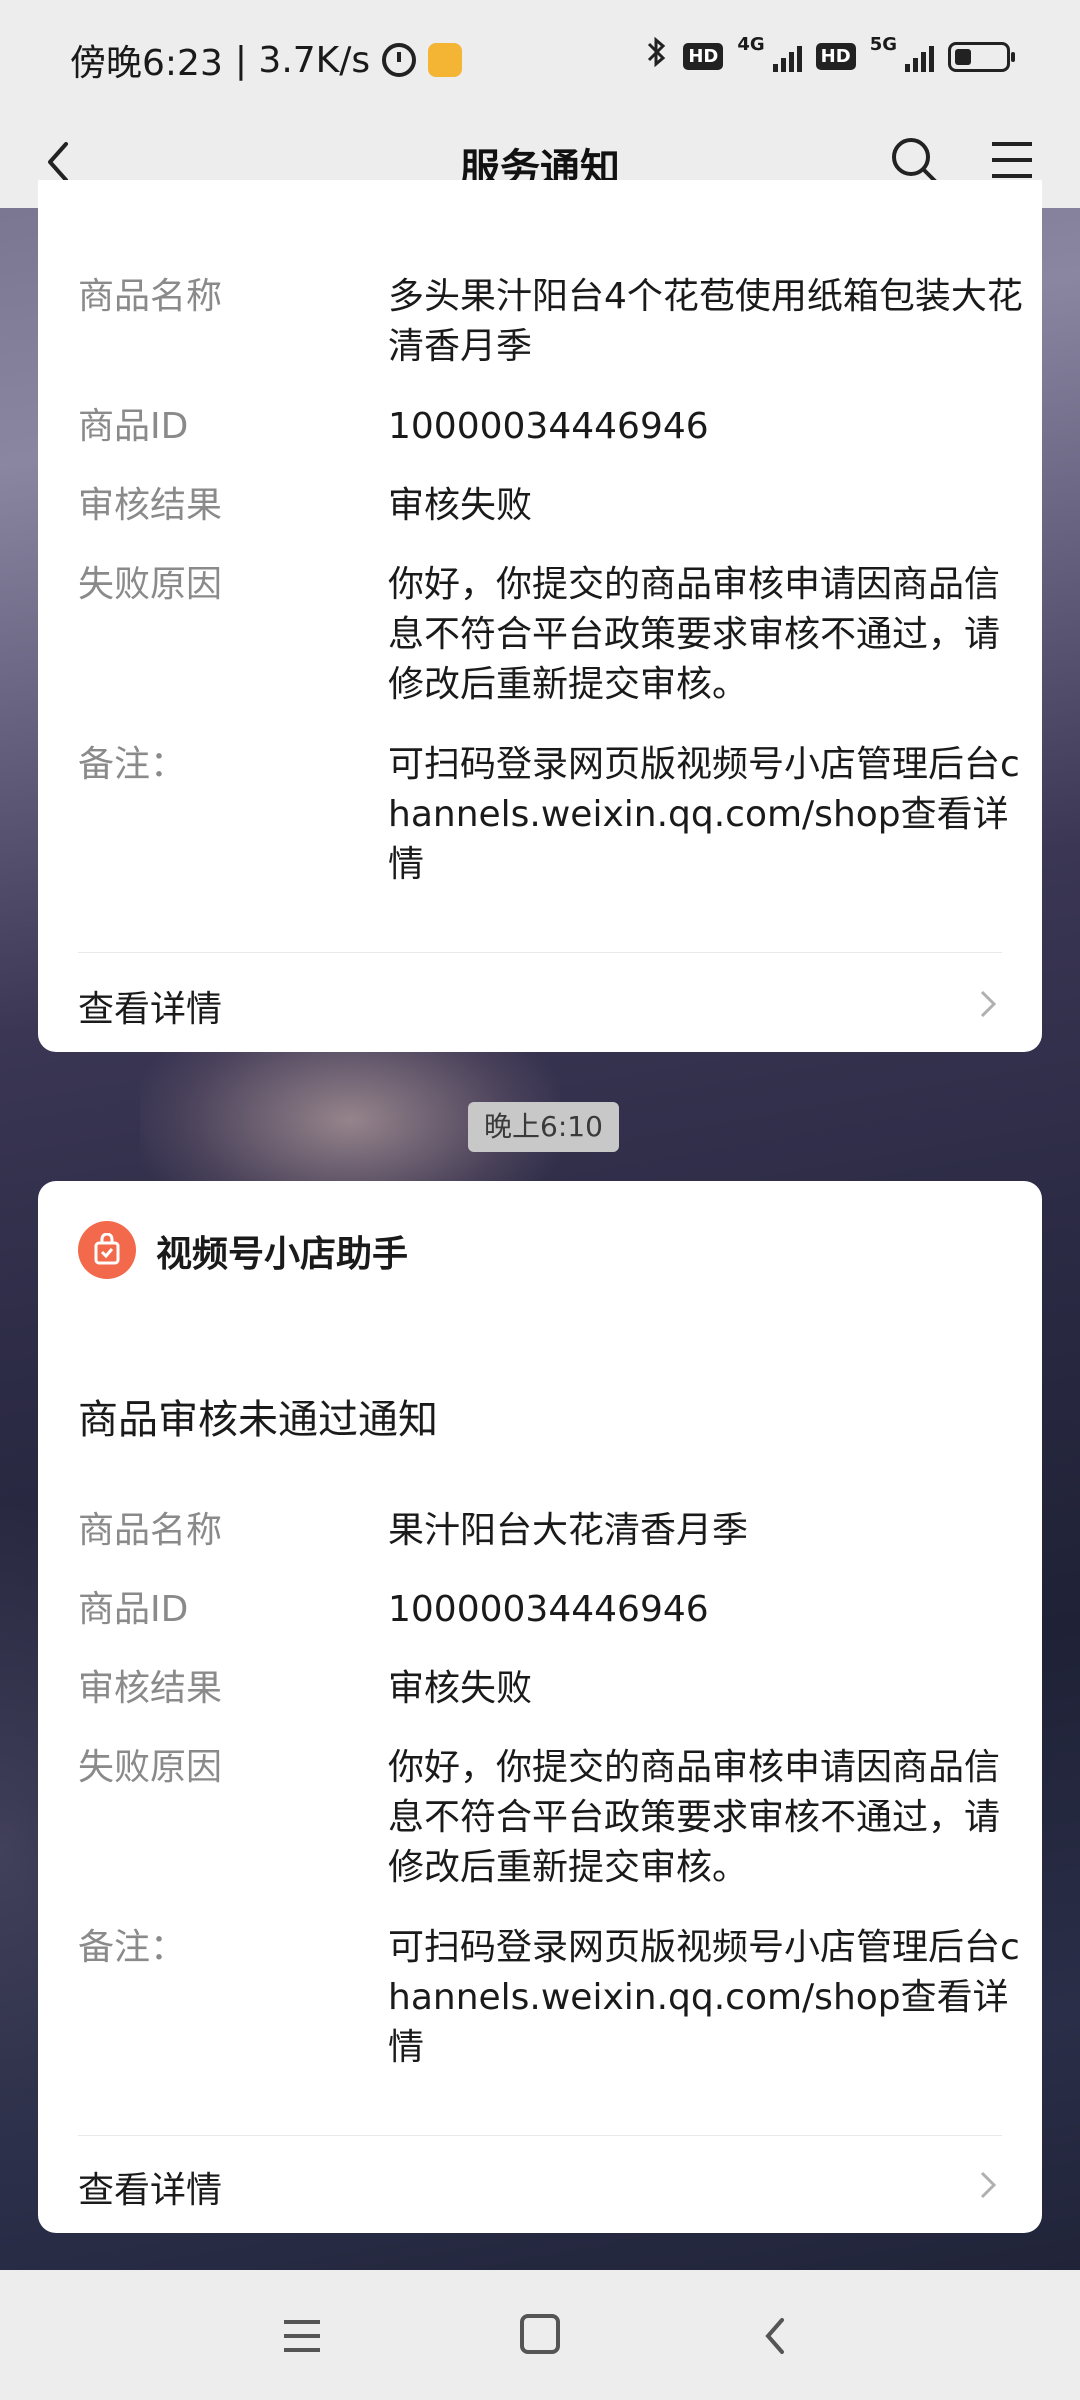 The height and width of the screenshot is (2400, 1080). What do you see at coordinates (302, 2336) in the screenshot?
I see `recent-apps-icon` at bounding box center [302, 2336].